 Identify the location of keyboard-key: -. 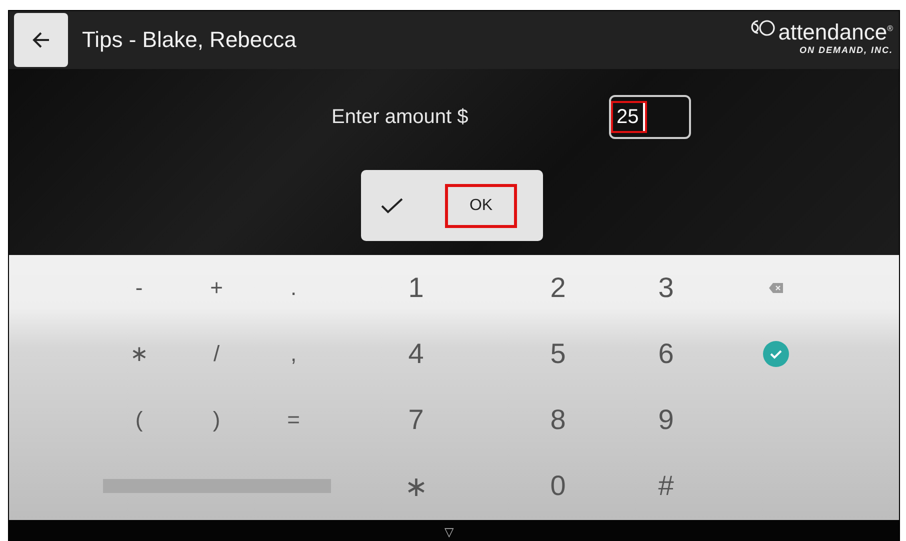
(139, 288).